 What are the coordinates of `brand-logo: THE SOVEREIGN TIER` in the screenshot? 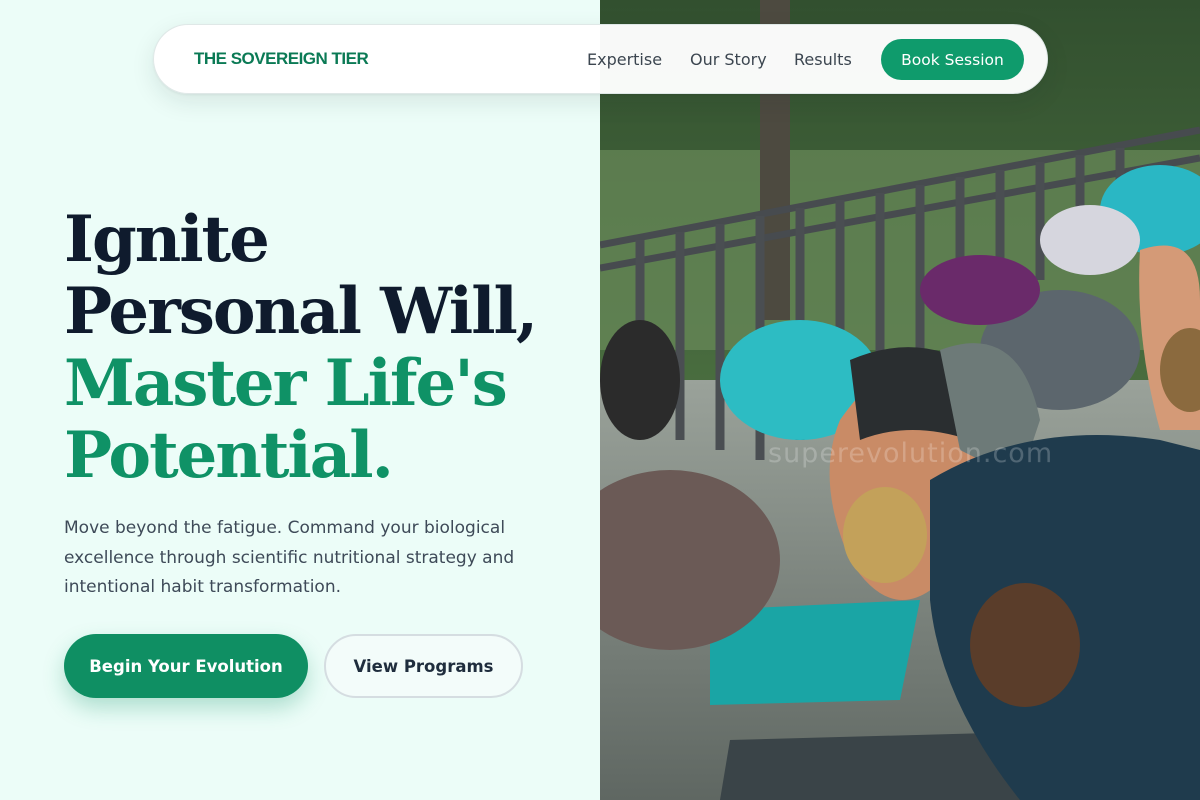 It's located at (281, 59).